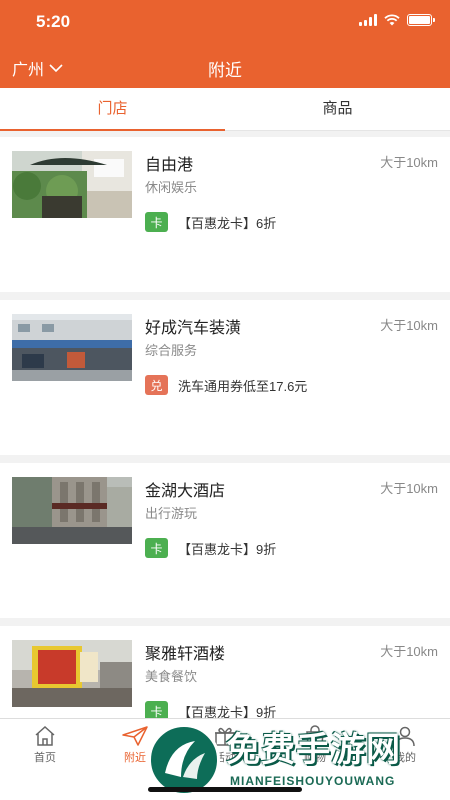 This screenshot has height=800, width=450. I want to click on store-category: 综合服务, so click(171, 350).